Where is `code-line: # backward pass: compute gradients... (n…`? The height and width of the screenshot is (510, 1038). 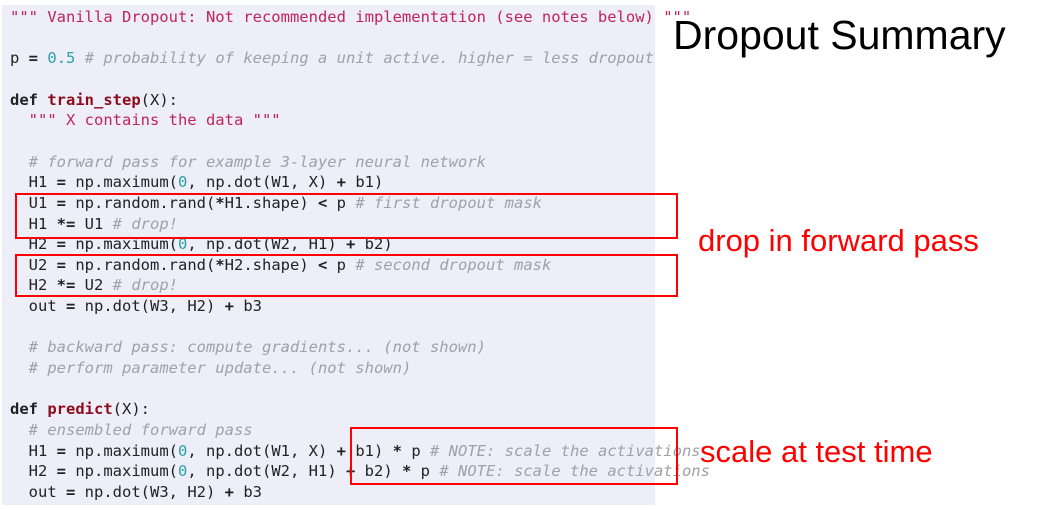 code-line: # backward pass: compute gradients... (n… is located at coordinates (248, 347).